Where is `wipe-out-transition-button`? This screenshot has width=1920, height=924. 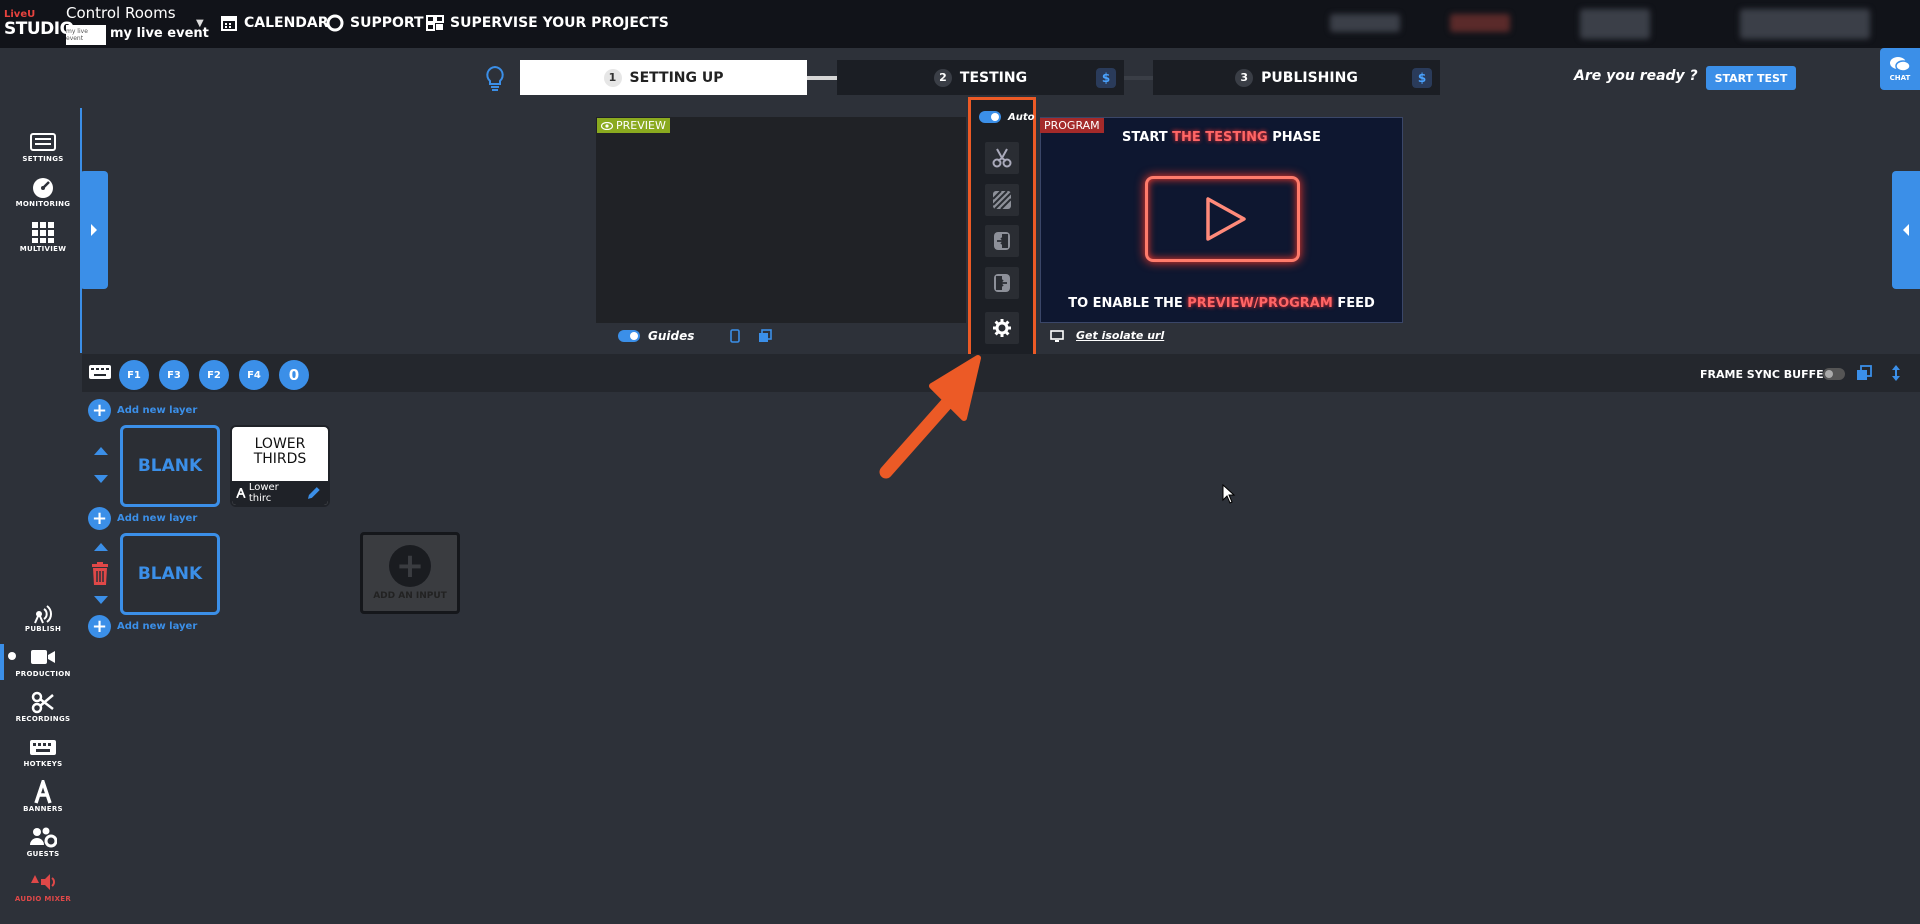 wipe-out-transition-button is located at coordinates (1002, 283).